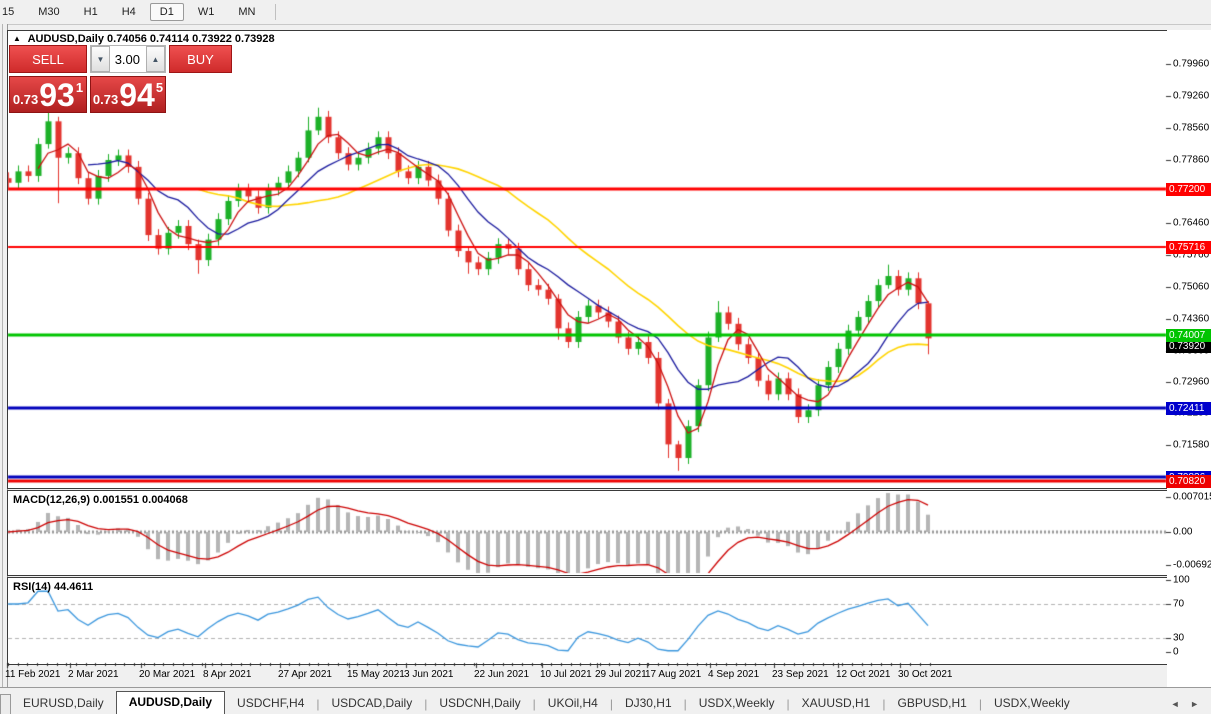  Describe the element at coordinates (170, 702) in the screenshot. I see `chart-tab-audusd-daily: AUDUSD,Daily` at that location.